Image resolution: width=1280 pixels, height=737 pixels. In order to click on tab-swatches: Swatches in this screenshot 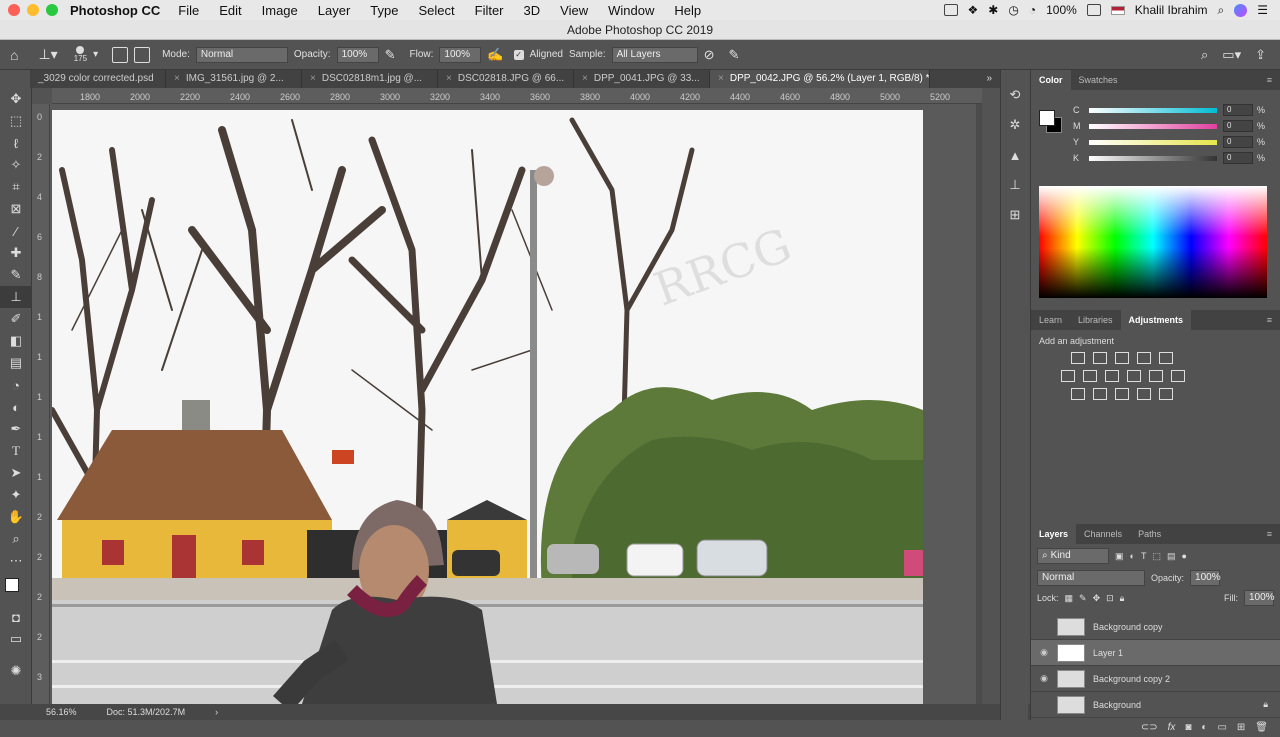, I will do `click(1098, 80)`.